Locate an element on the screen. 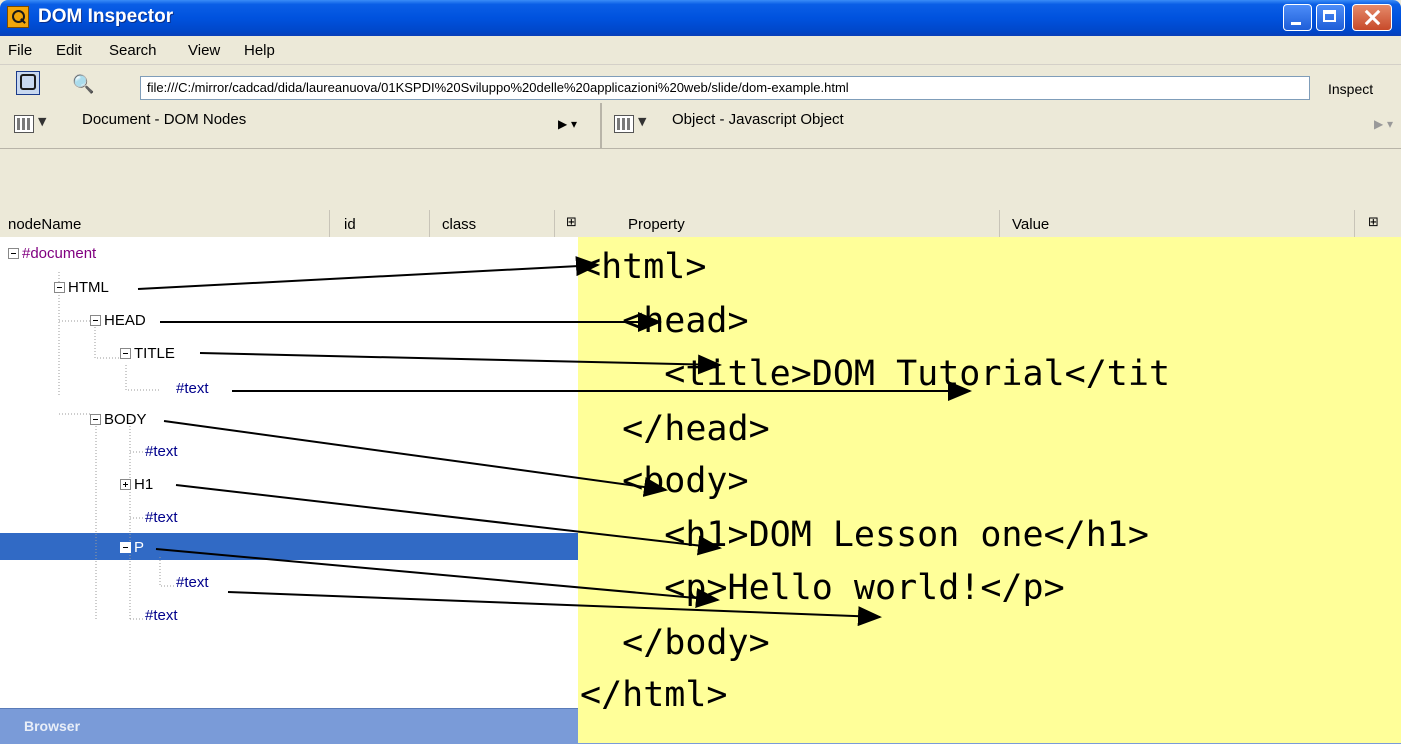  tree-node-h1: H1 is located at coordinates (136, 485).